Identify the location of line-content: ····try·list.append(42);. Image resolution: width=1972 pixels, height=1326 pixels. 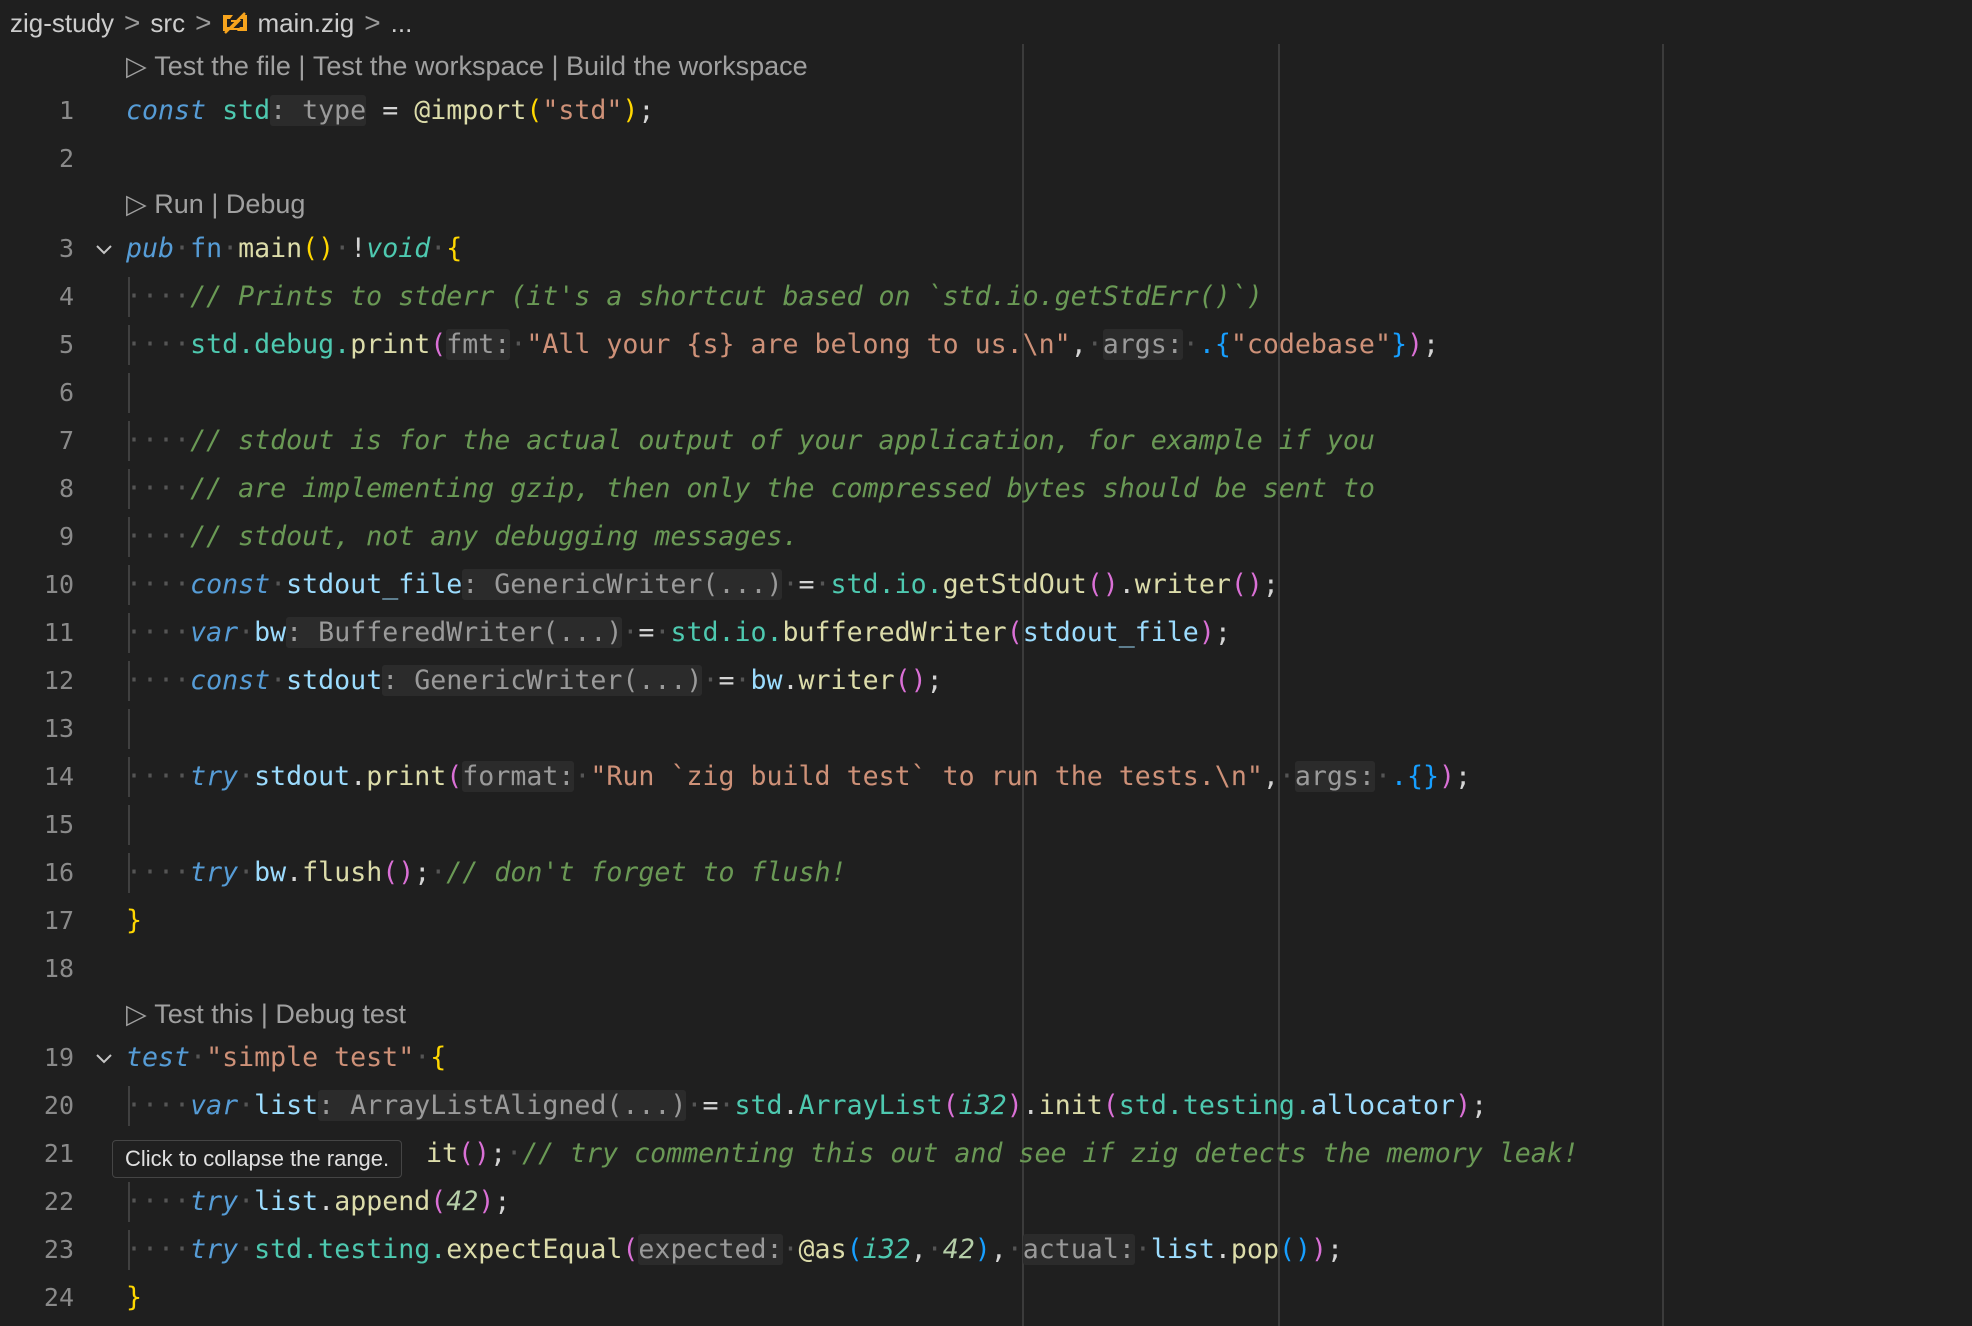
(318, 1202).